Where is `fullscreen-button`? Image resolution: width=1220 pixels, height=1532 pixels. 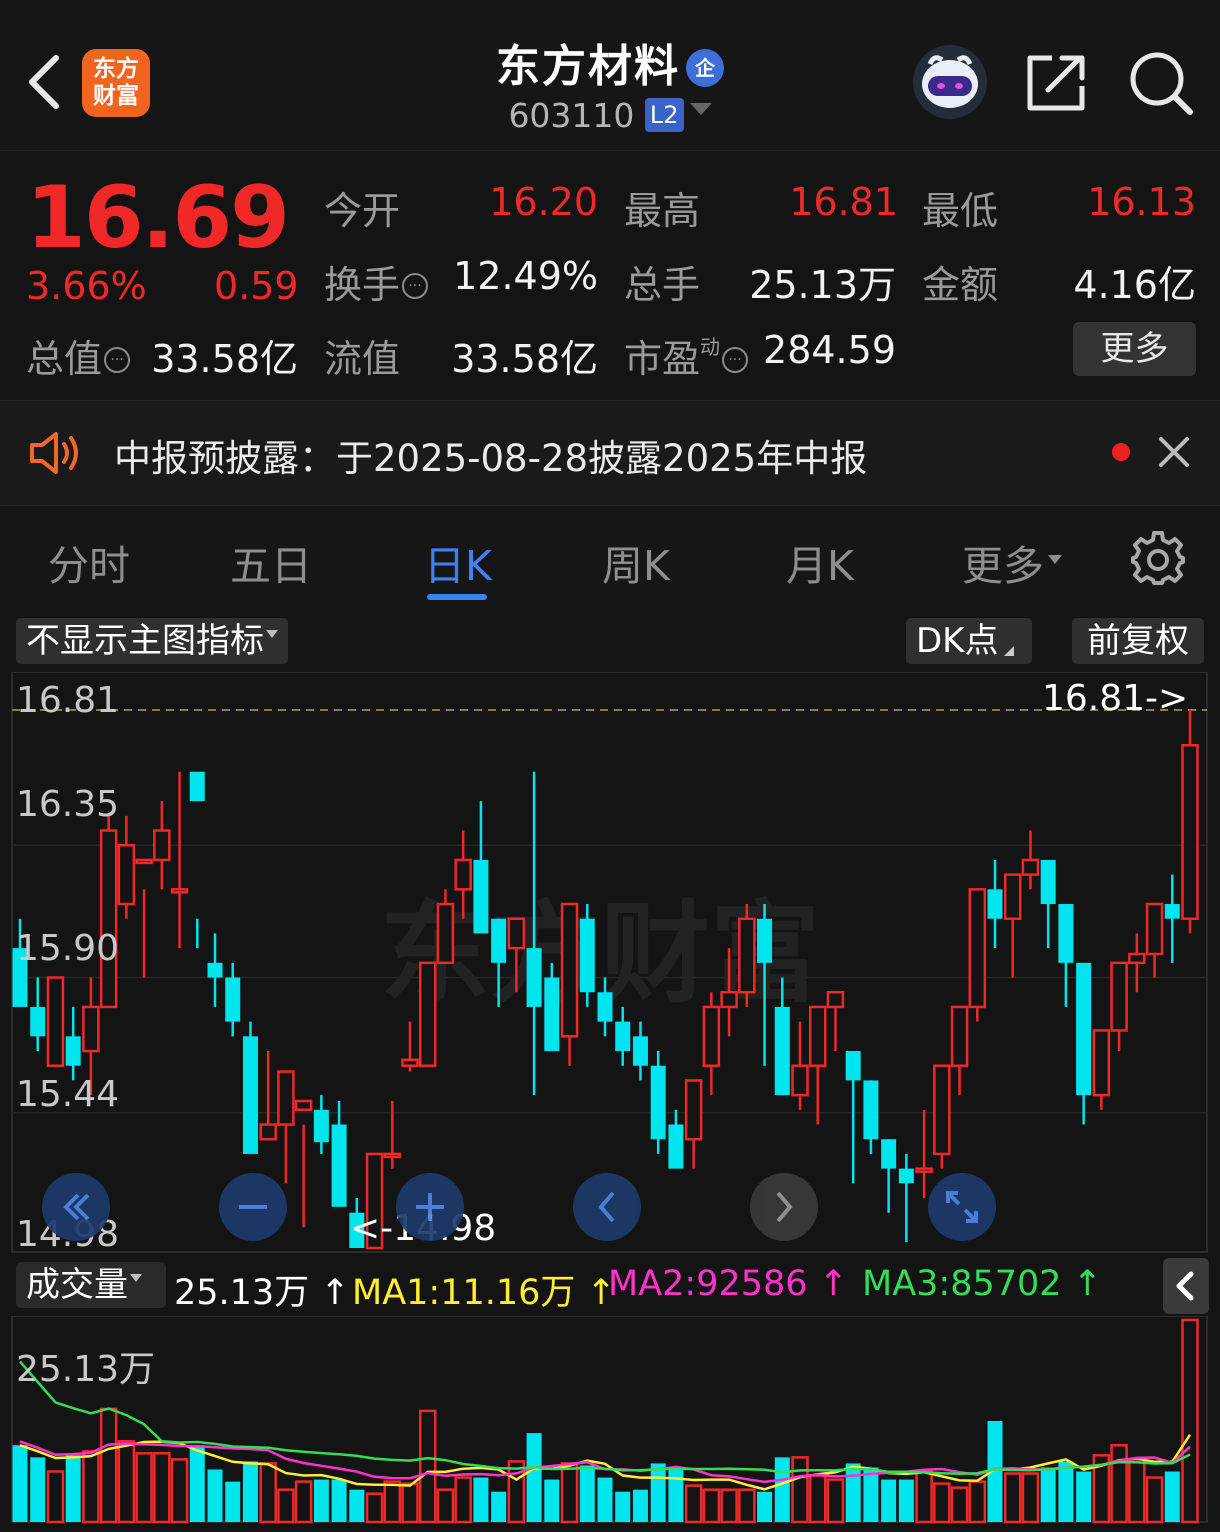 fullscreen-button is located at coordinates (962, 1207).